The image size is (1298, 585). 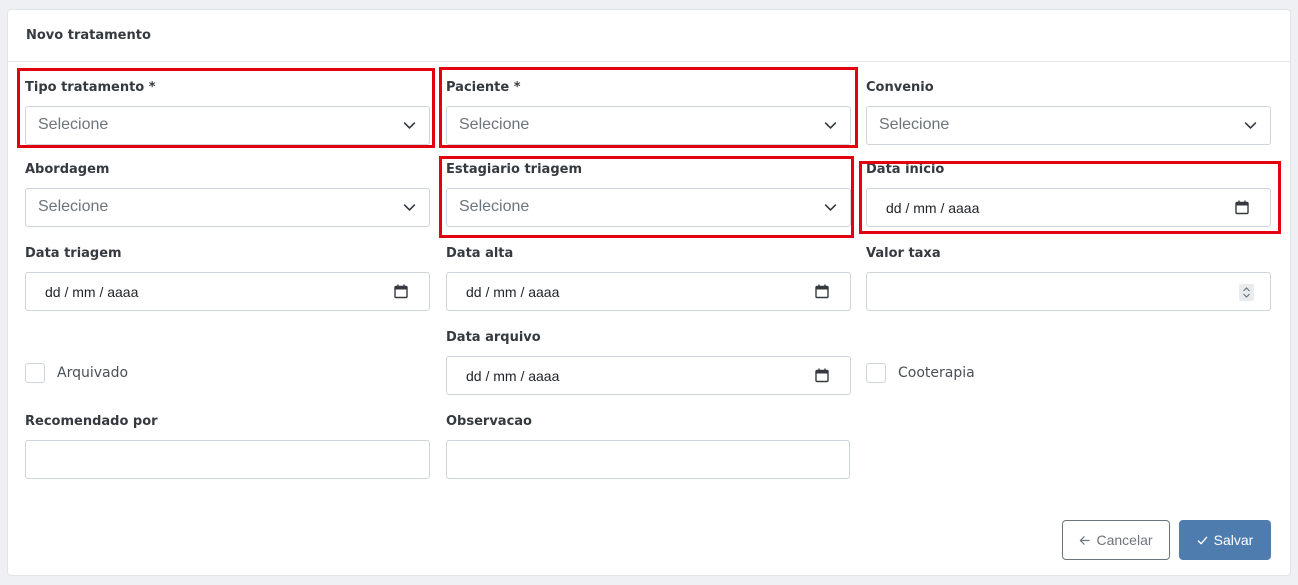 I want to click on save-button: Salvar, so click(x=1225, y=540).